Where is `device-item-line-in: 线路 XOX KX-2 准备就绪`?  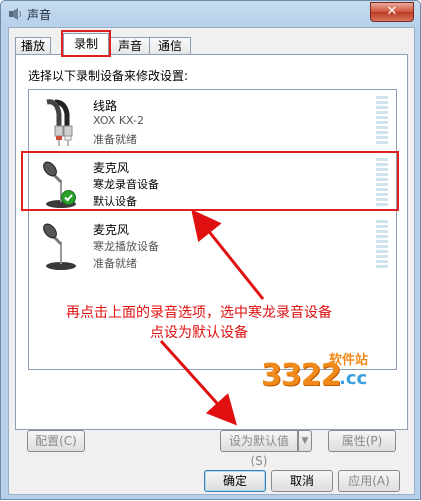 device-item-line-in: 线路 XOX KX-2 准备就绪 is located at coordinates (212, 121).